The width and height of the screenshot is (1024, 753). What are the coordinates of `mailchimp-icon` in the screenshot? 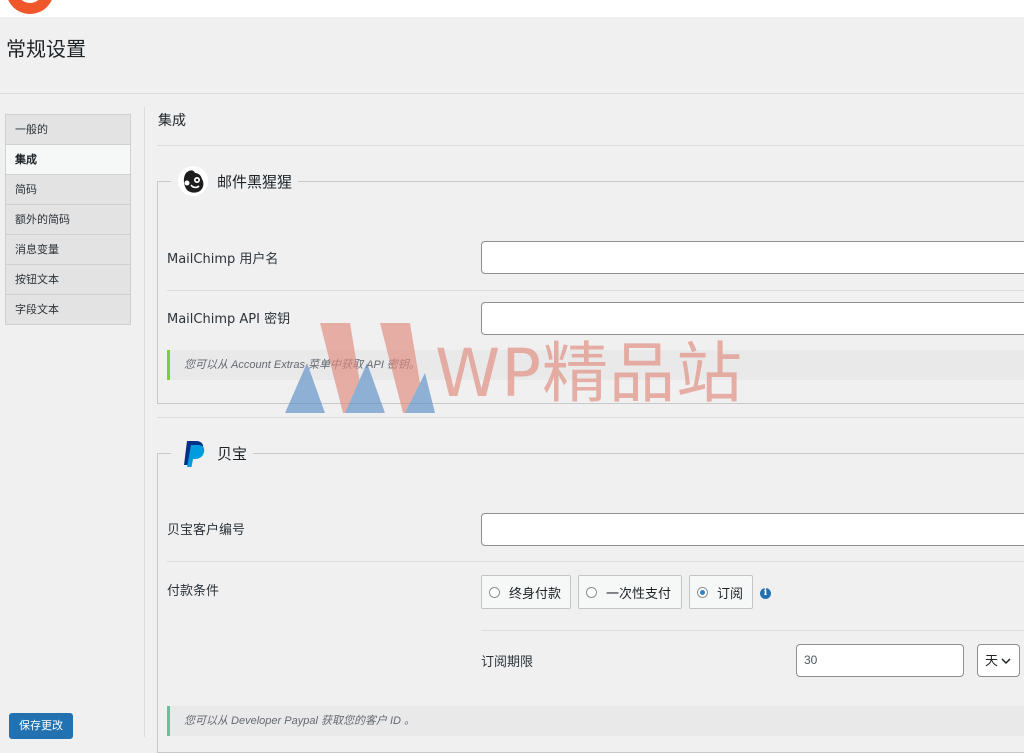 It's located at (193, 181).